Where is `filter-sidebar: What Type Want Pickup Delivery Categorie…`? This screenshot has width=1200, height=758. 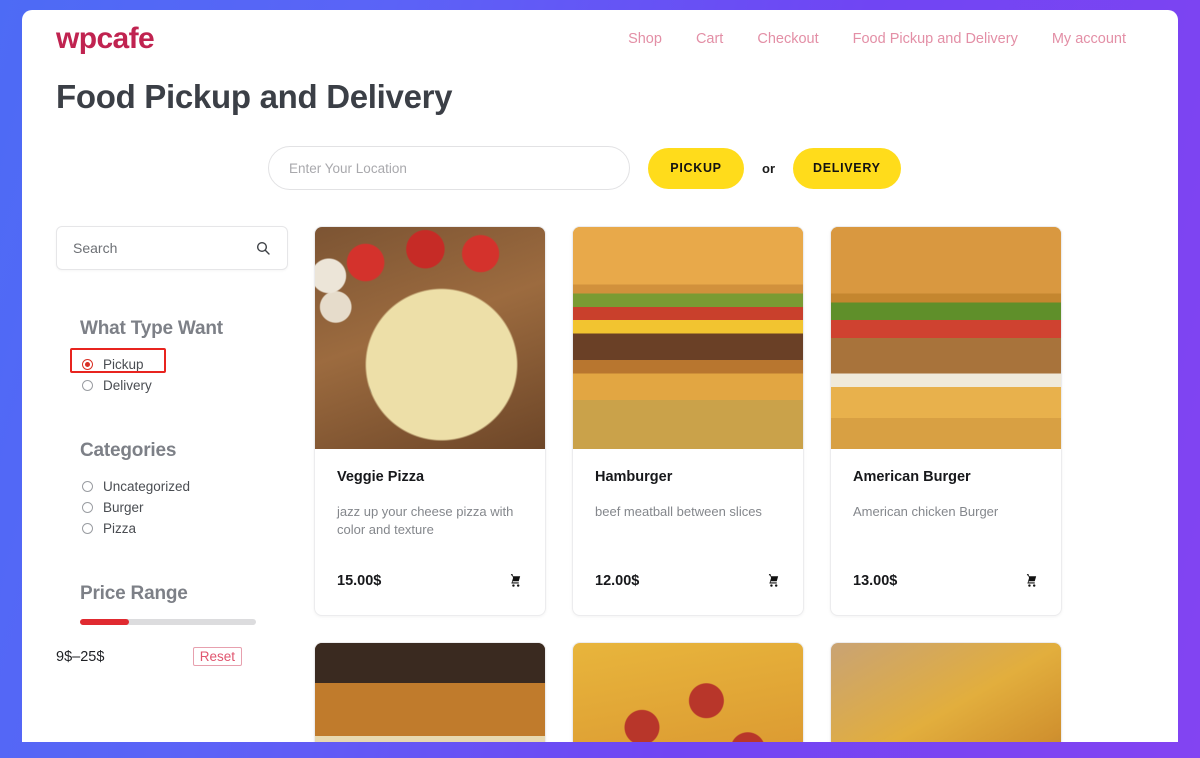
filter-sidebar: What Type Want Pickup Delivery Categorie… is located at coordinates (172, 484).